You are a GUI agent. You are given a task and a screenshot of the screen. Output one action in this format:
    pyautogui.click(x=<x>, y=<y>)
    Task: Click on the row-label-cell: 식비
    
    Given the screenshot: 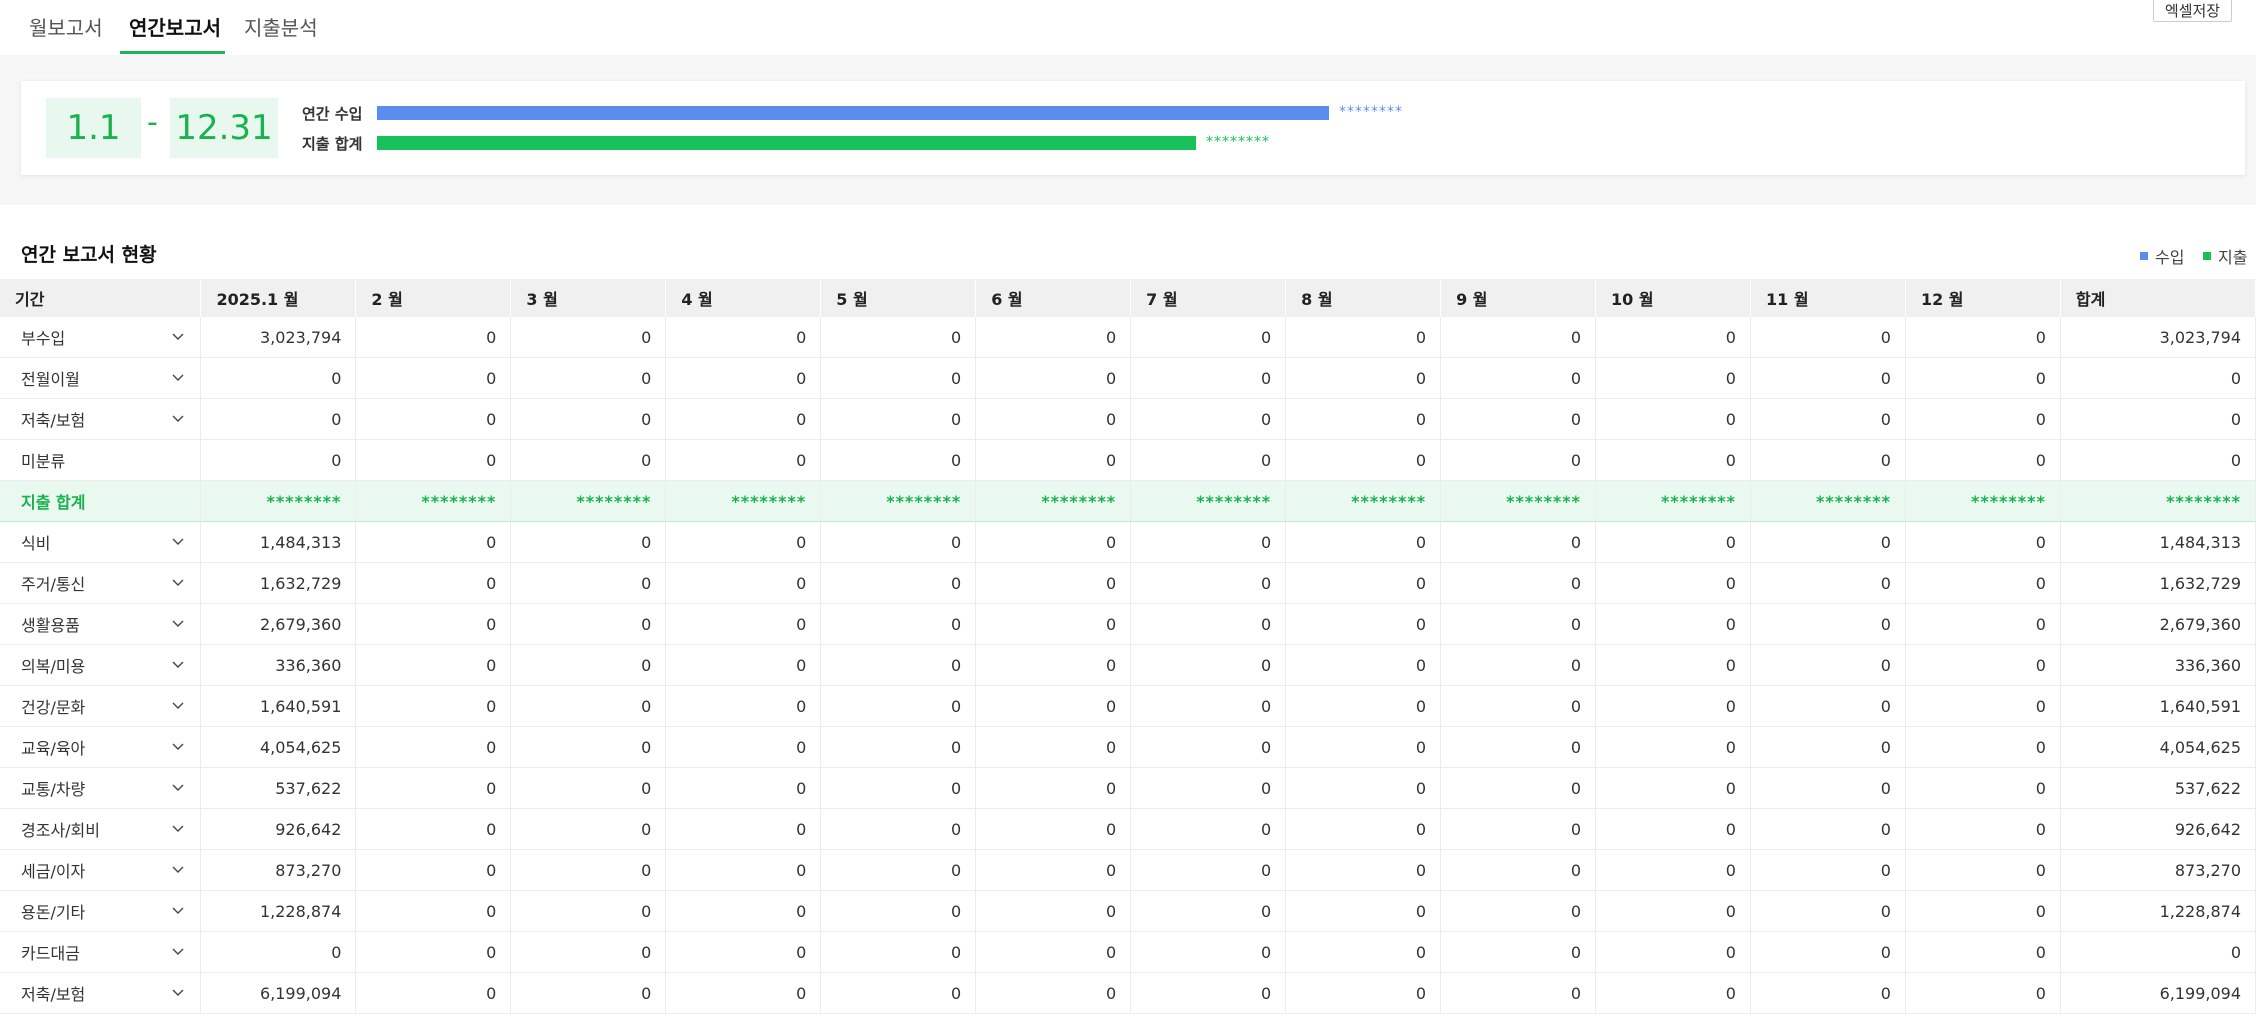 What is the action you would take?
    pyautogui.click(x=101, y=542)
    